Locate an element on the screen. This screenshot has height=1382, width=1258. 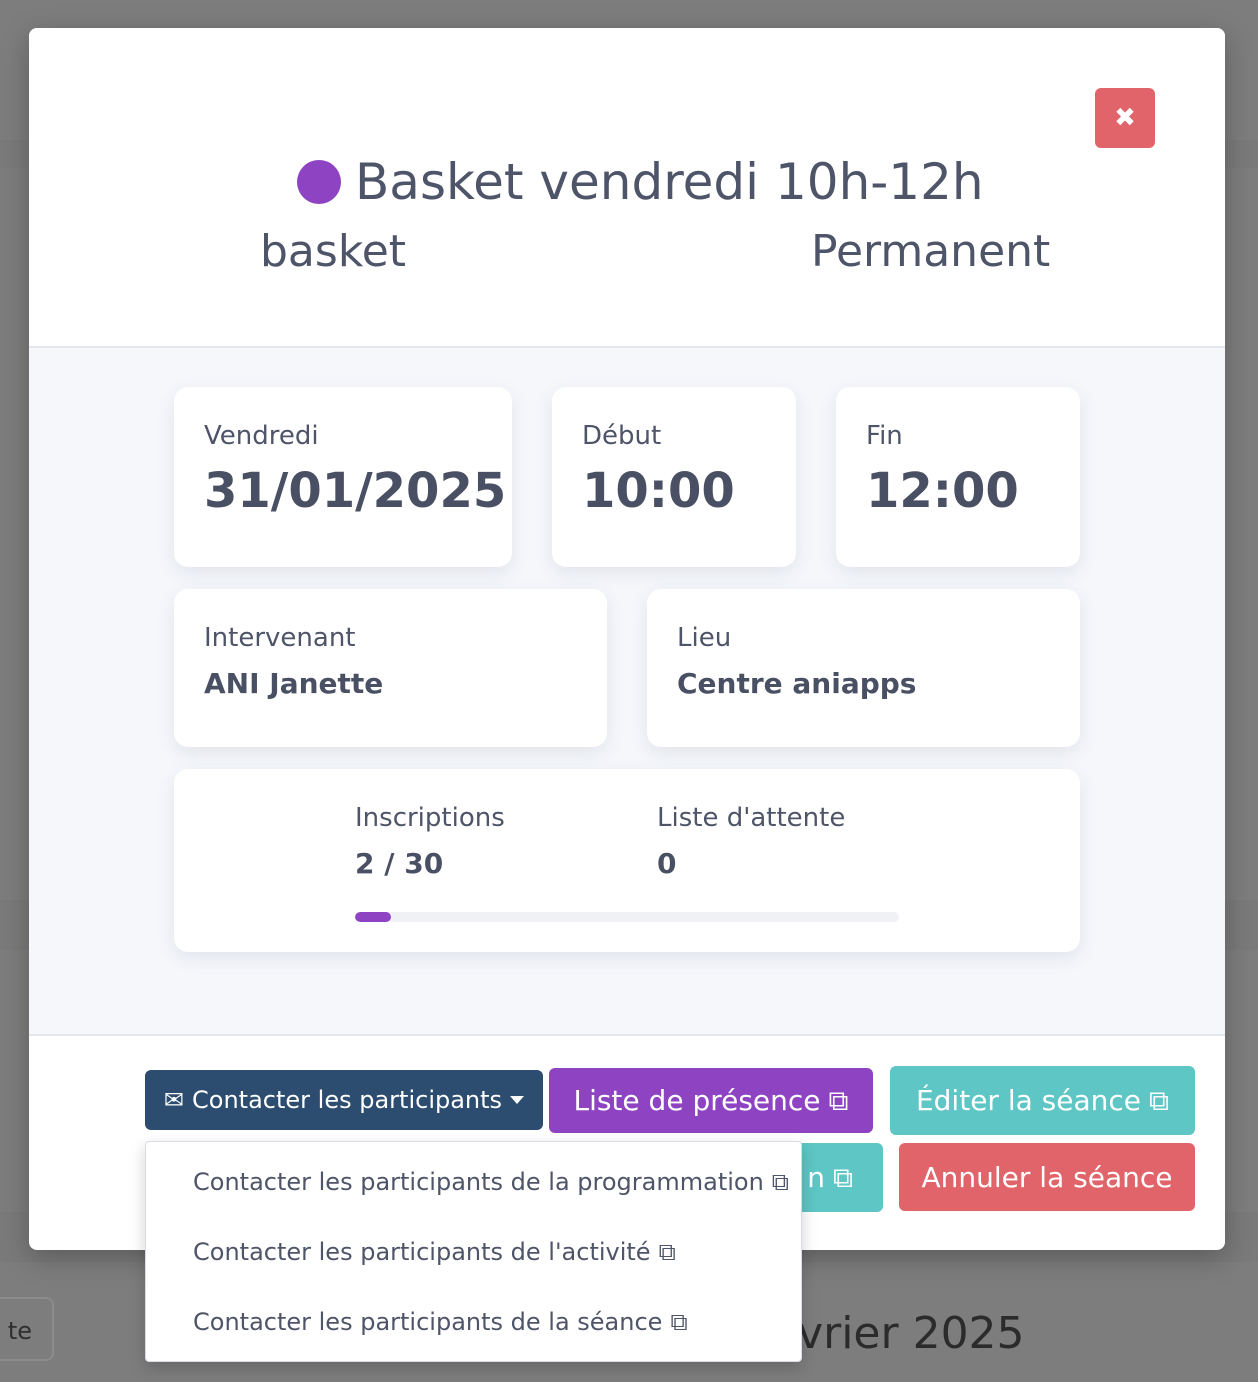
attendance-list-button: Liste de présence ⧉ is located at coordinates (711, 1100).